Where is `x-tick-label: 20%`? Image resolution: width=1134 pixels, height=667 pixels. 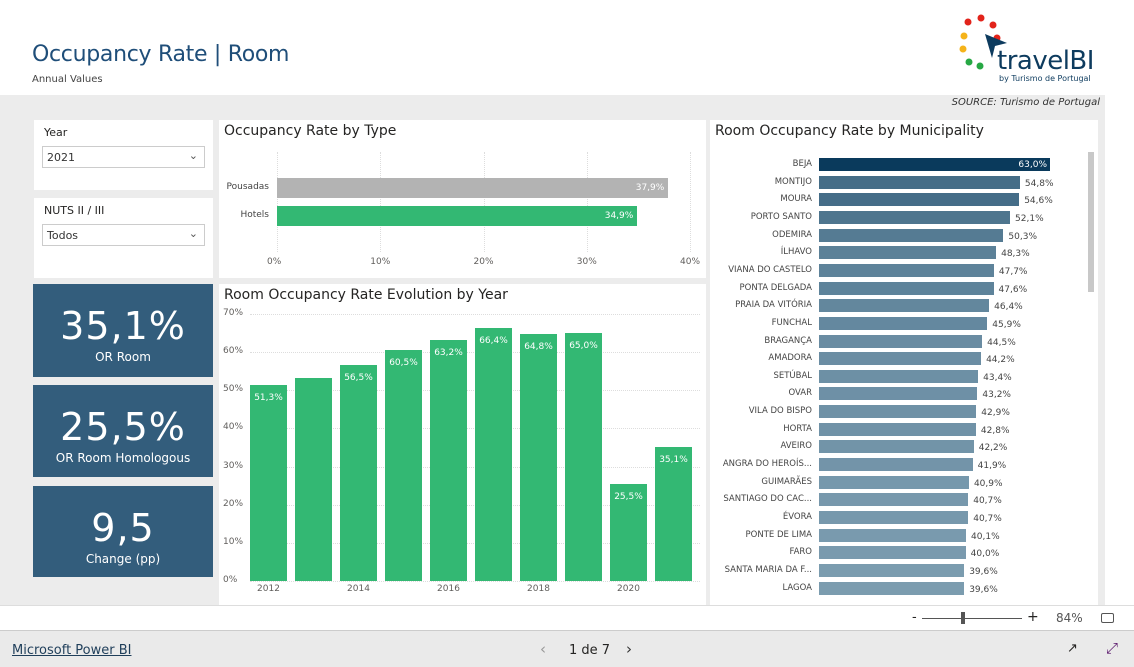
x-tick-label: 20% is located at coordinates (483, 262).